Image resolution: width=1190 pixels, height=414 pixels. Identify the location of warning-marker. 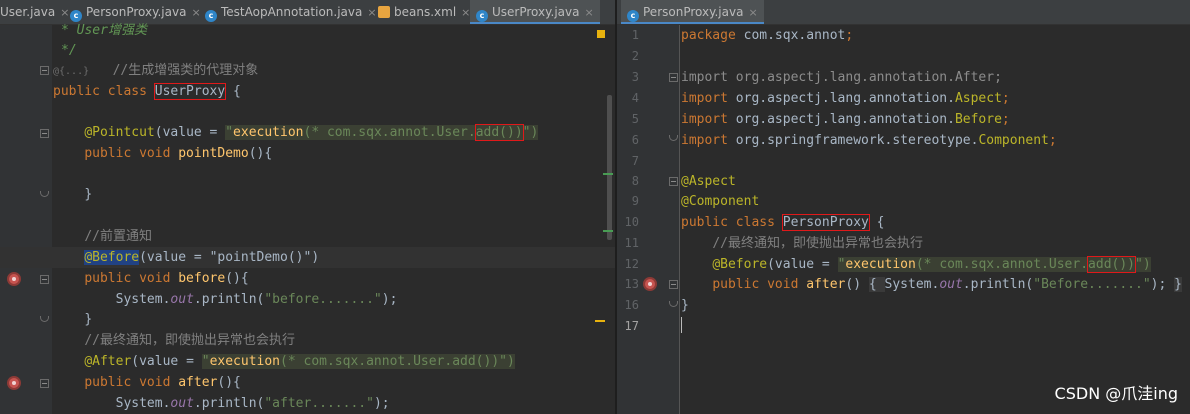
(600, 321).